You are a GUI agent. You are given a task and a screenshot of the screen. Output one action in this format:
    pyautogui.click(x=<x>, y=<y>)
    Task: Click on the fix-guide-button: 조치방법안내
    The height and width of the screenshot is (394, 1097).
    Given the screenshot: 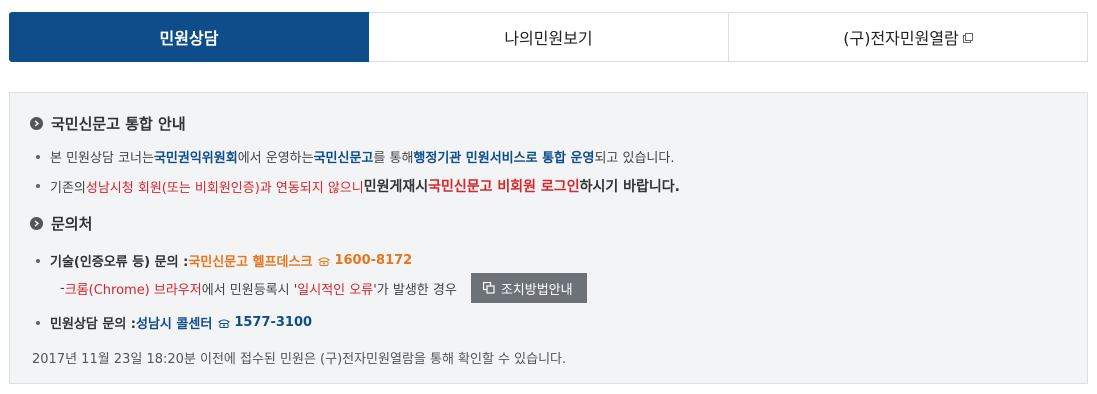 What is the action you would take?
    pyautogui.click(x=528, y=288)
    